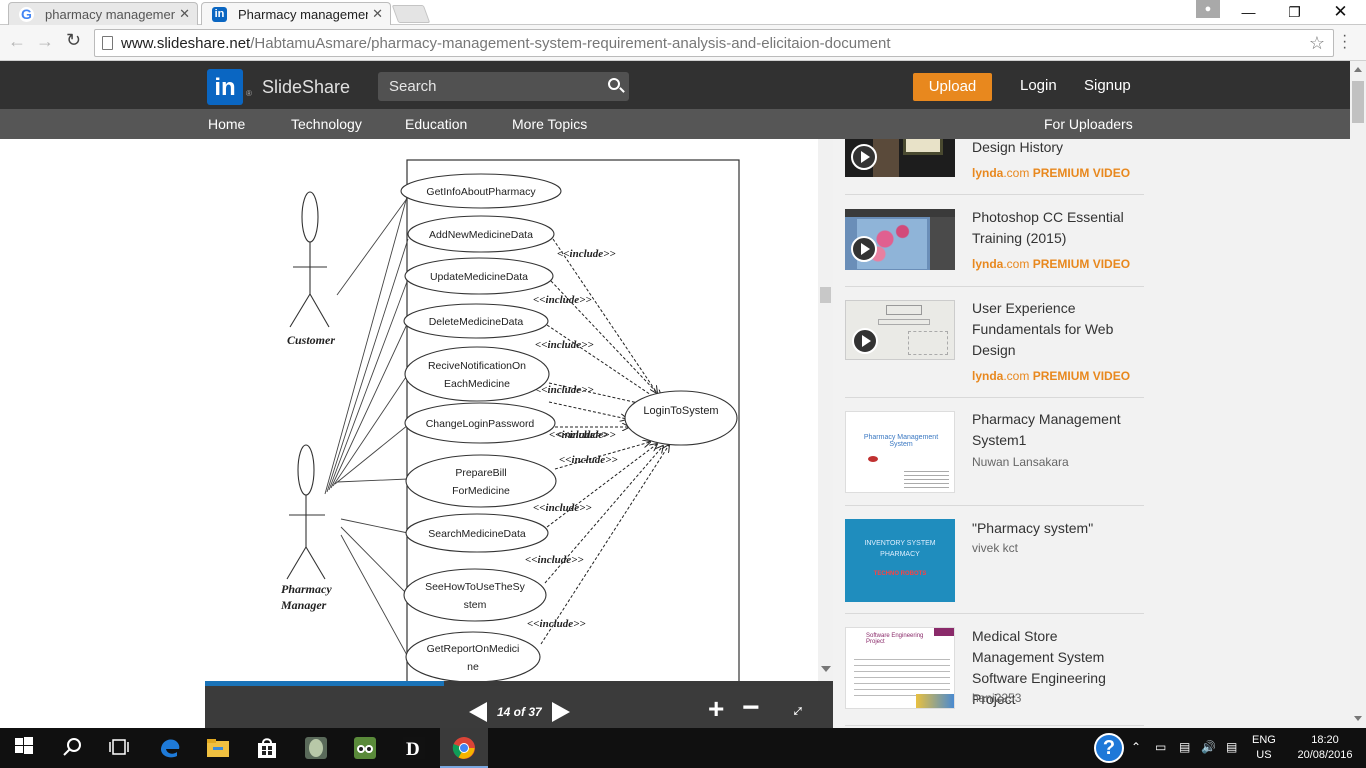  Describe the element at coordinates (478, 712) in the screenshot. I see `previous-slide-button` at that location.